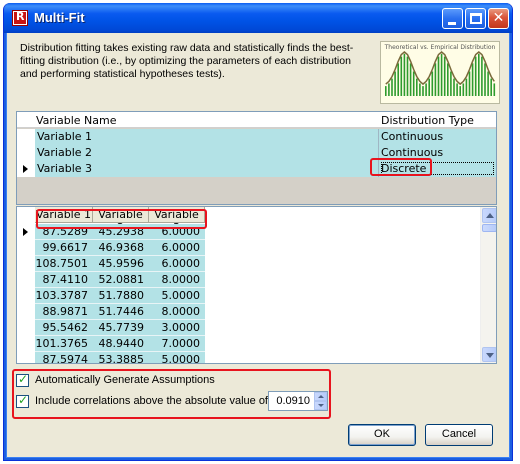  What do you see at coordinates (121, 357) in the screenshot?
I see `table-cell: 53.3885` at bounding box center [121, 357].